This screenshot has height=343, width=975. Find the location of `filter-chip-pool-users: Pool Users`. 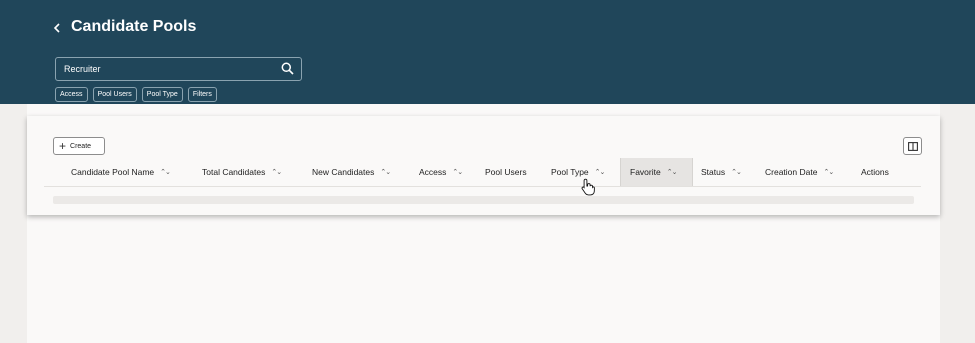

filter-chip-pool-users: Pool Users is located at coordinates (114, 94).